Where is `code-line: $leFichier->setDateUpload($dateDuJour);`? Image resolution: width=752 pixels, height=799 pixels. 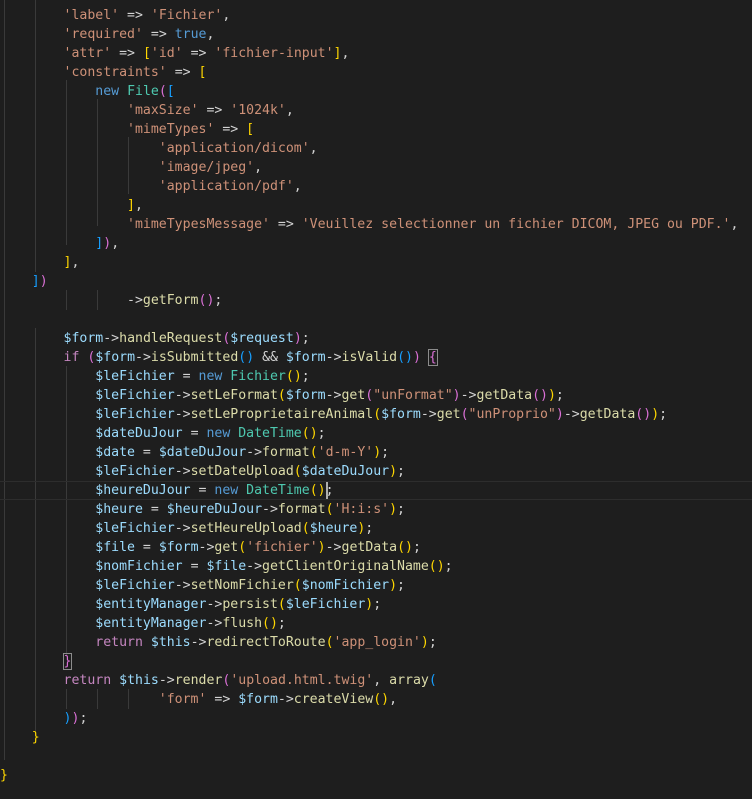
code-line: $leFichier->setDateUpload($dateDuJour); is located at coordinates (376, 471).